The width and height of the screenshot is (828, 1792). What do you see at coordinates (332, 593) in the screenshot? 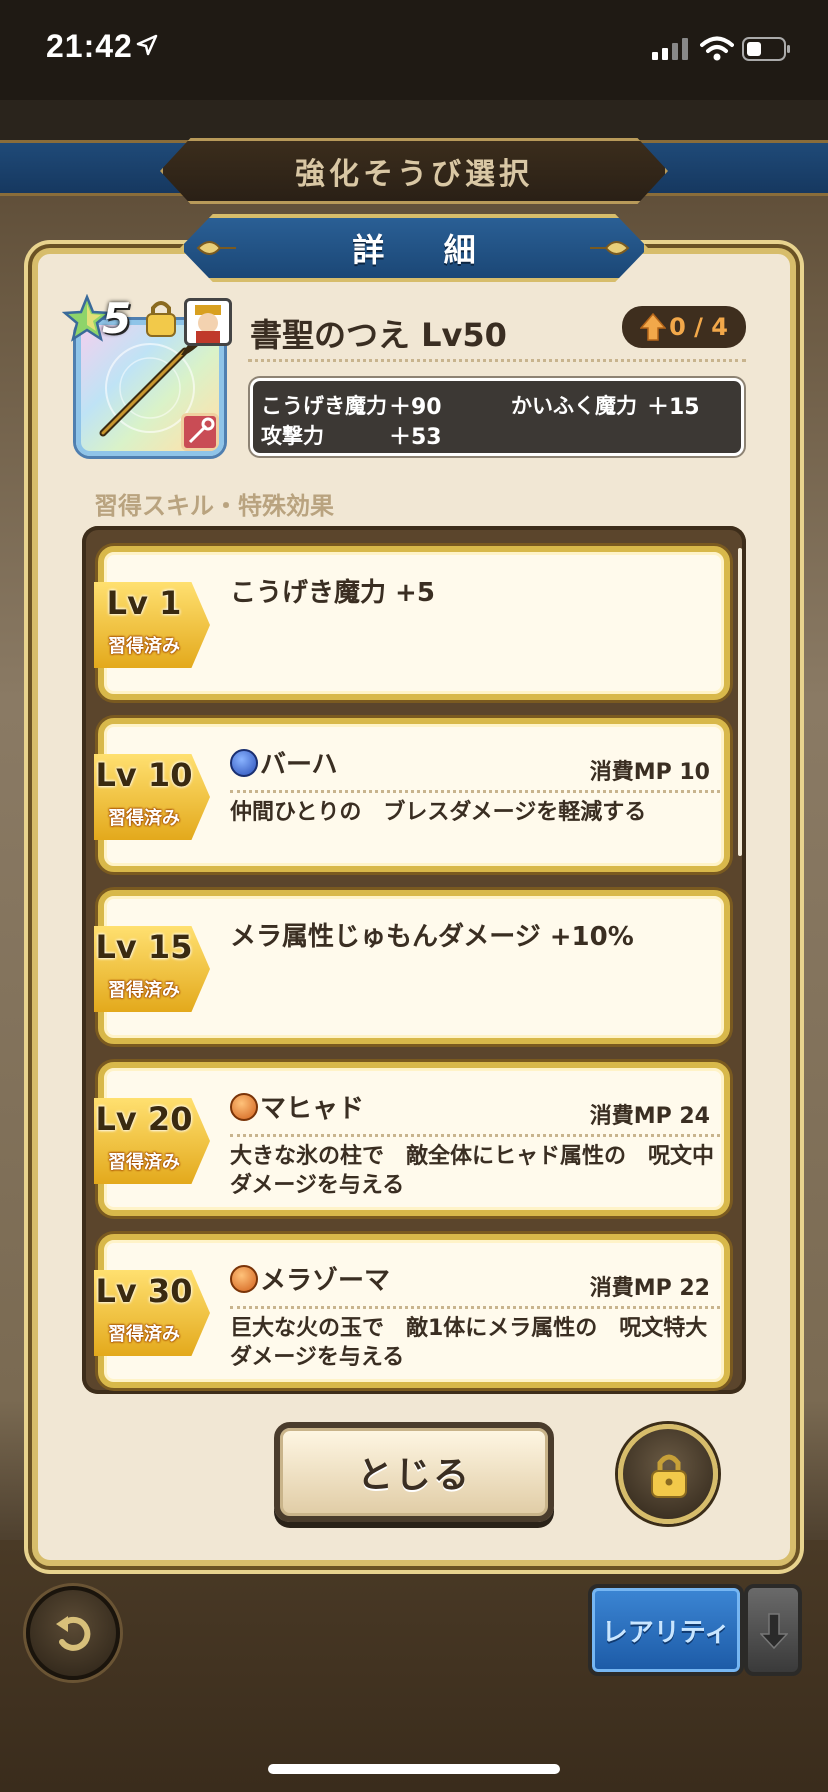
I see `skill-name: こうげき魔力 +5` at bounding box center [332, 593].